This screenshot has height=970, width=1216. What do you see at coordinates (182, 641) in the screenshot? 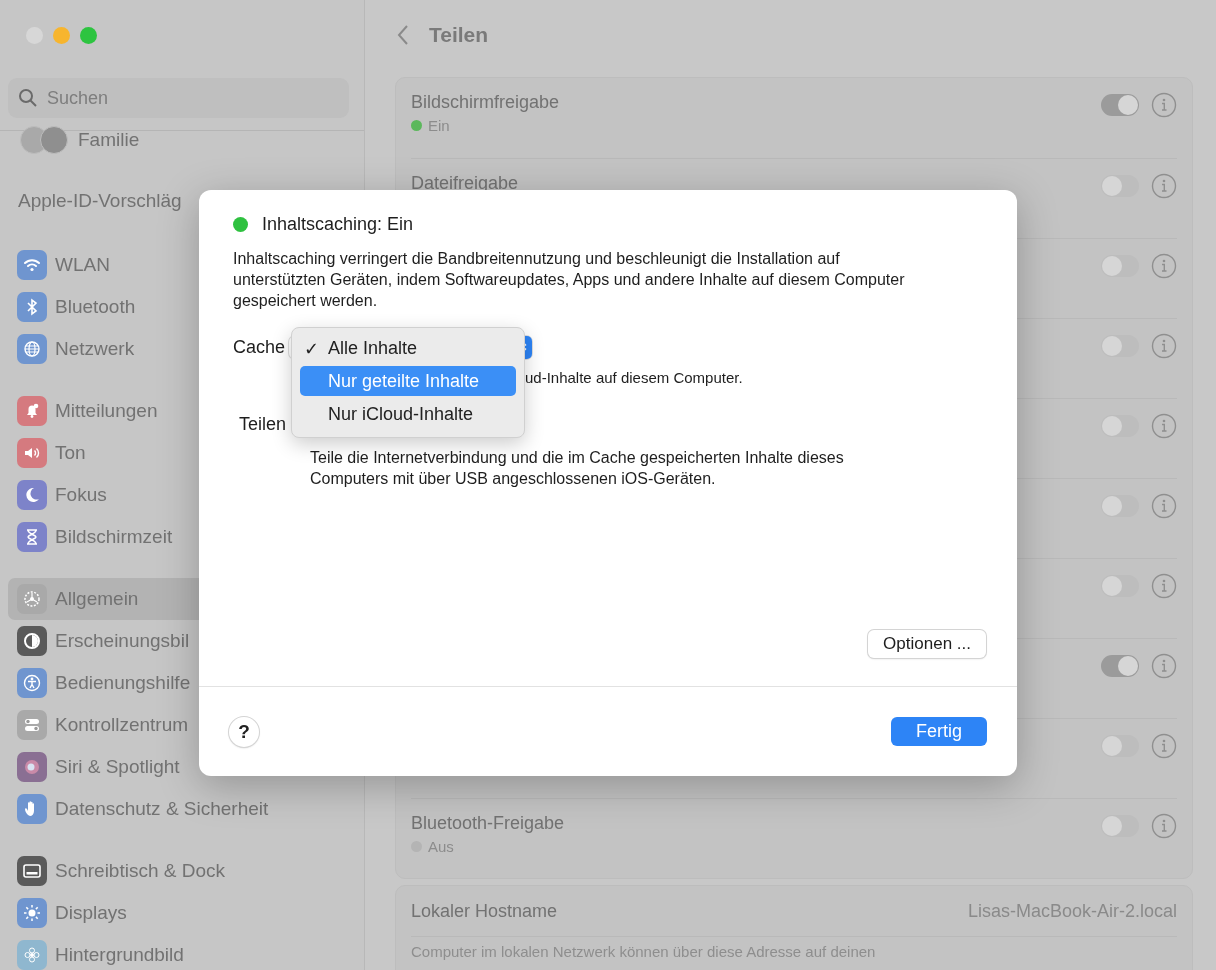
I see `sidebar-item: Erscheinungsbil` at bounding box center [182, 641].